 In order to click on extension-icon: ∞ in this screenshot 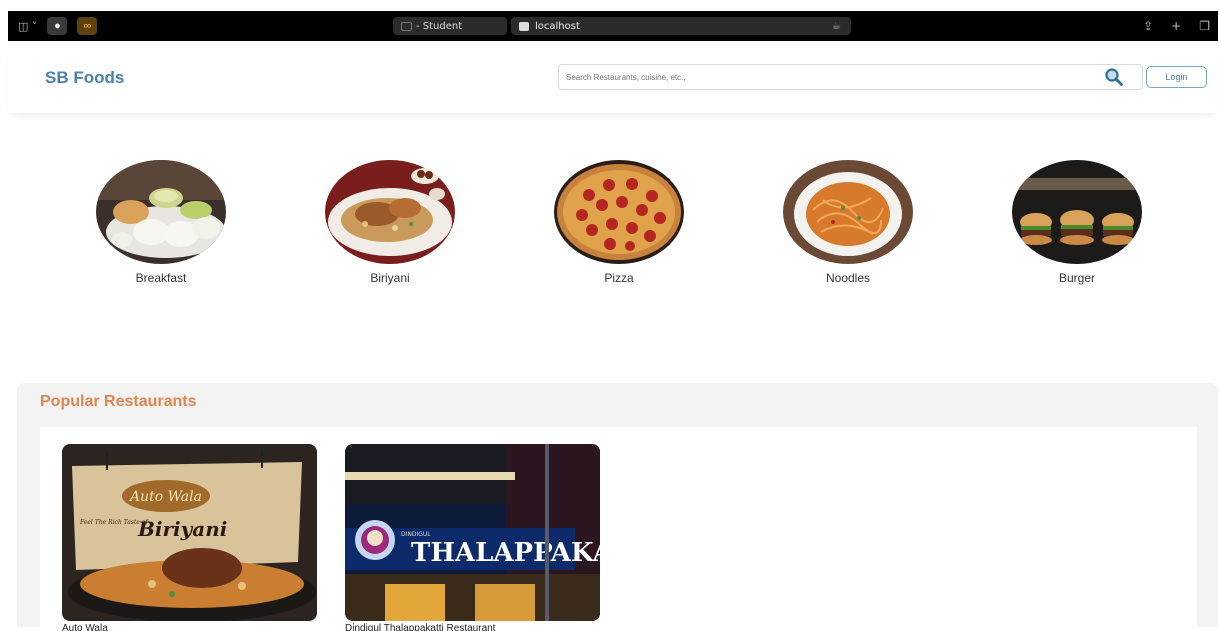, I will do `click(87, 26)`.